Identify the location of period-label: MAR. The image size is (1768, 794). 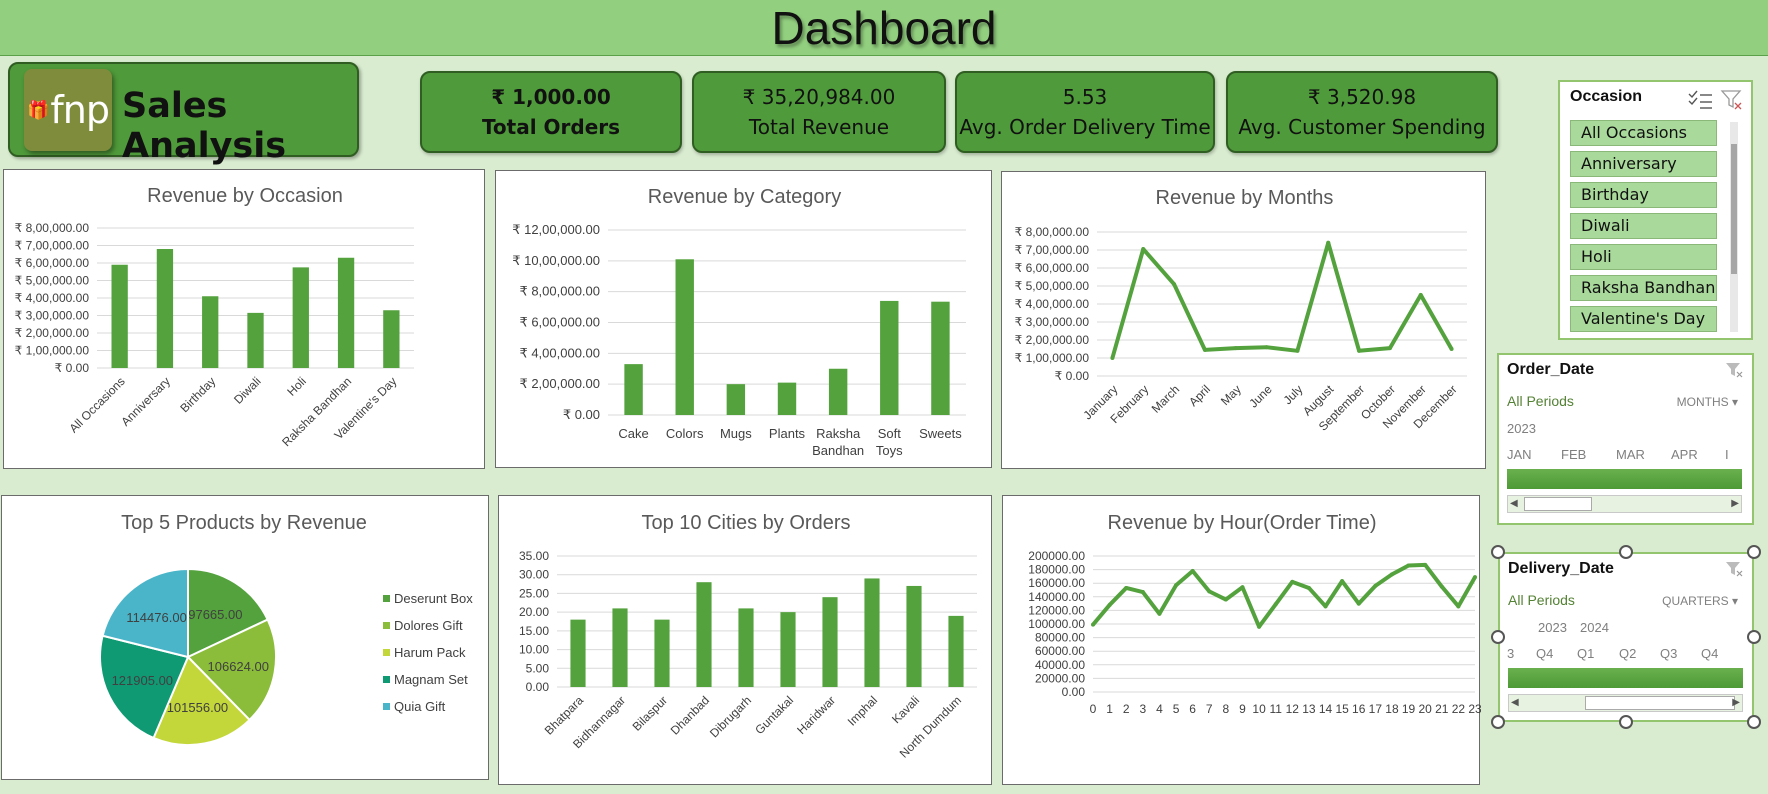
(1630, 454).